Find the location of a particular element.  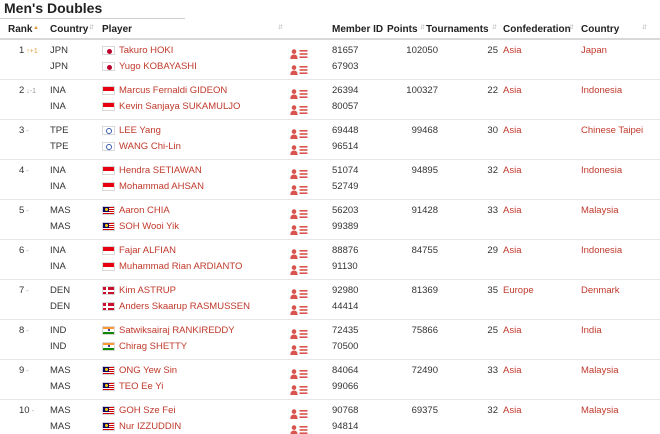

points-value: 102050 is located at coordinates (413, 51).